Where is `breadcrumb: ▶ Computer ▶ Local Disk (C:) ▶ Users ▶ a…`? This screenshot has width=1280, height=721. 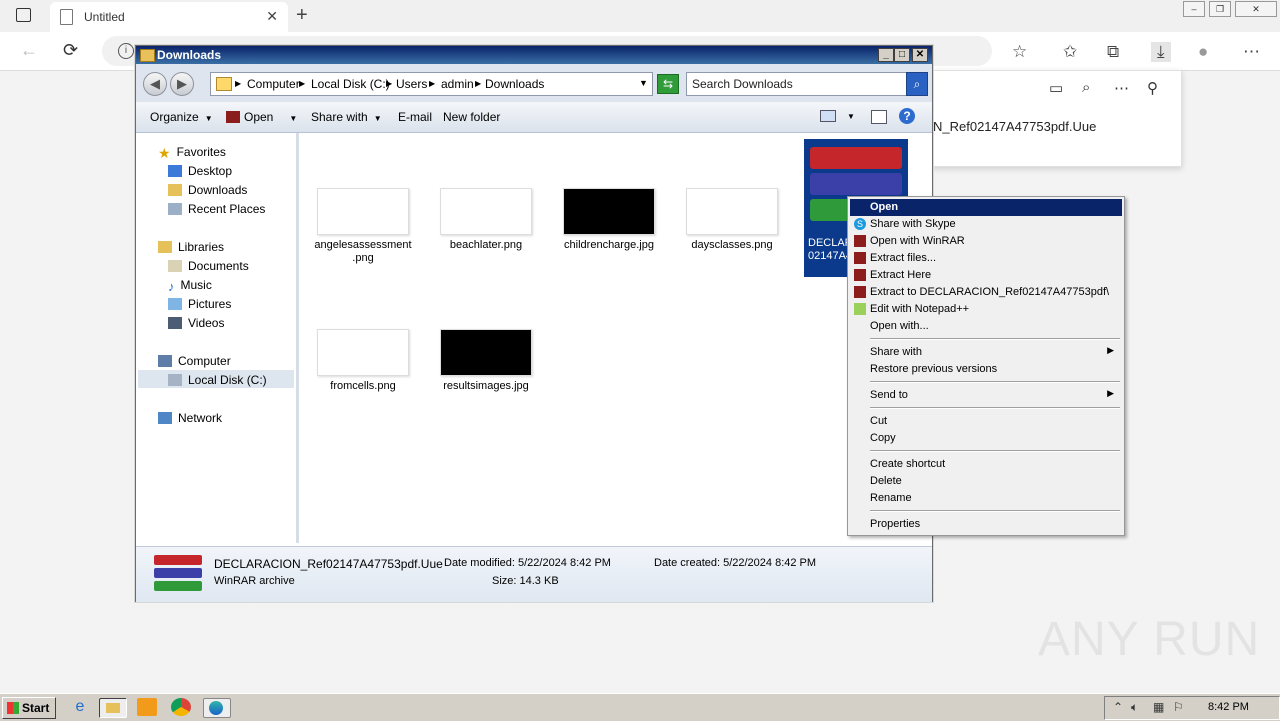 breadcrumb: ▶ Computer ▶ Local Disk (C:) ▶ Users ▶ a… is located at coordinates (431, 84).